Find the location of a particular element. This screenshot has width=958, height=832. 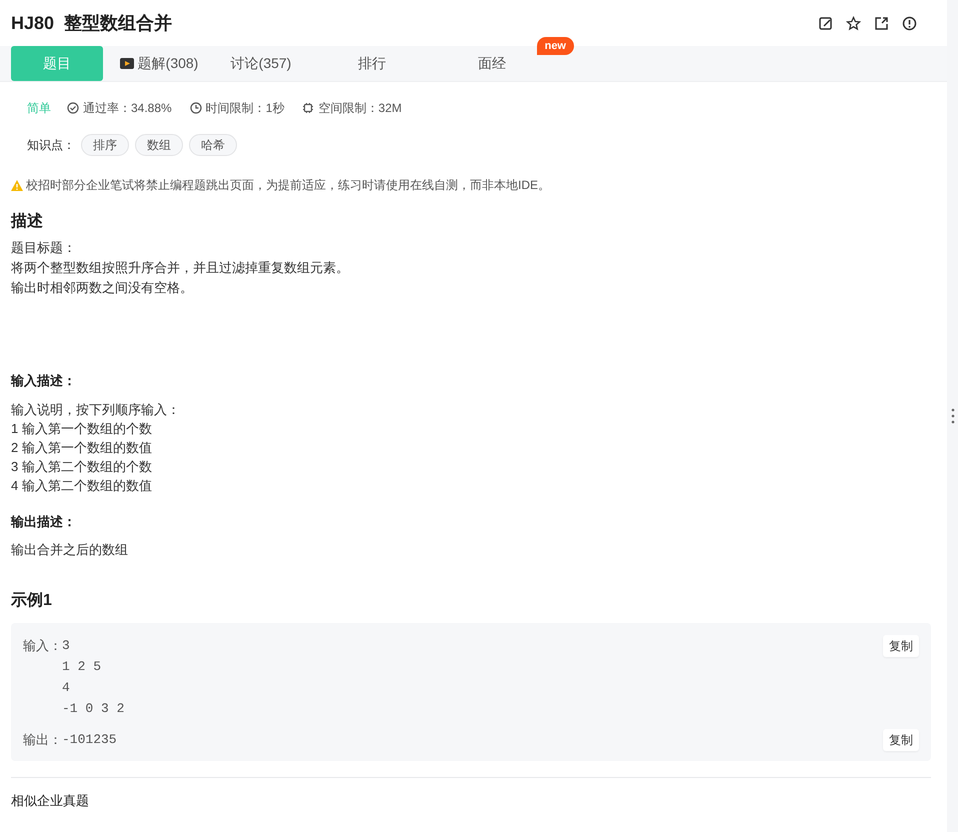

tag: 数组 is located at coordinates (159, 145).